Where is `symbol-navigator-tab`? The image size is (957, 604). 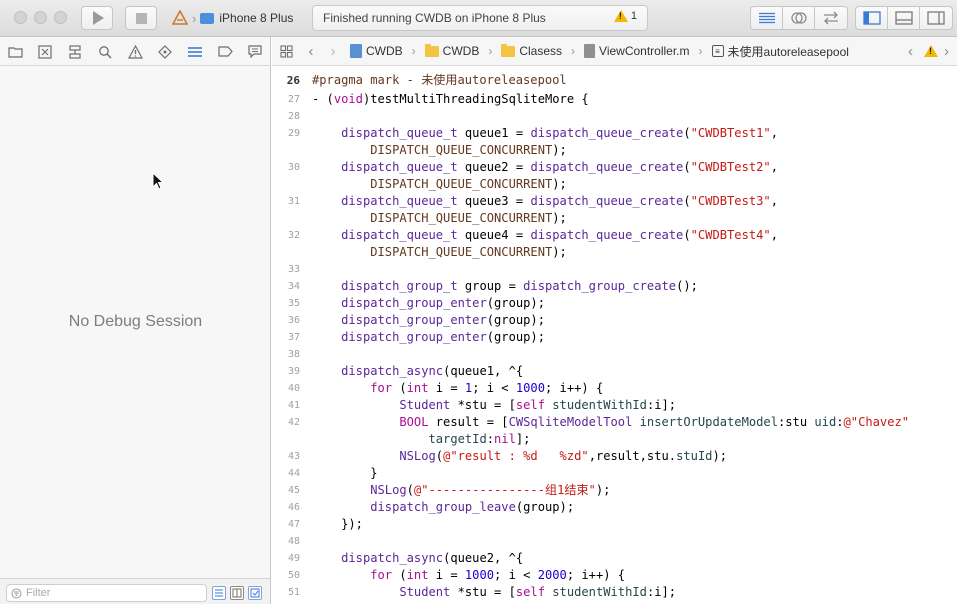
symbol-navigator-tab is located at coordinates (75, 51).